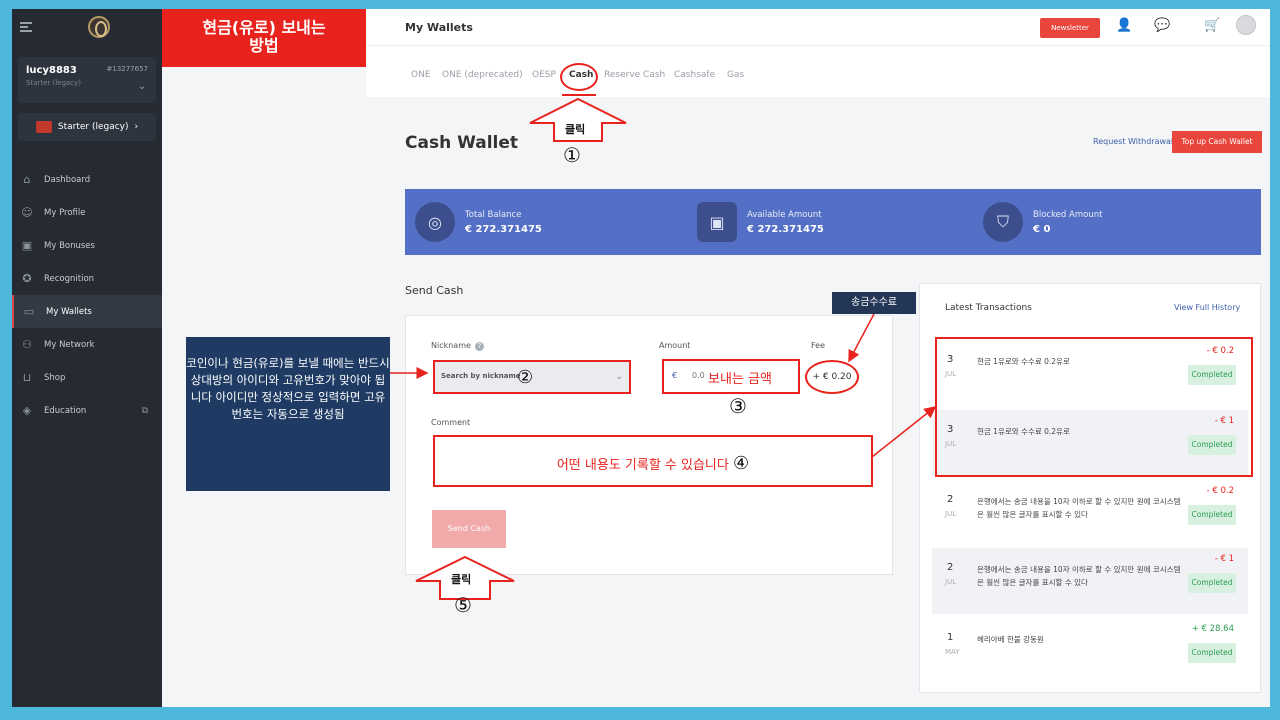 The width and height of the screenshot is (1280, 720). Describe the element at coordinates (874, 303) in the screenshot. I see `fee-annotation-label: 송금수수료` at that location.